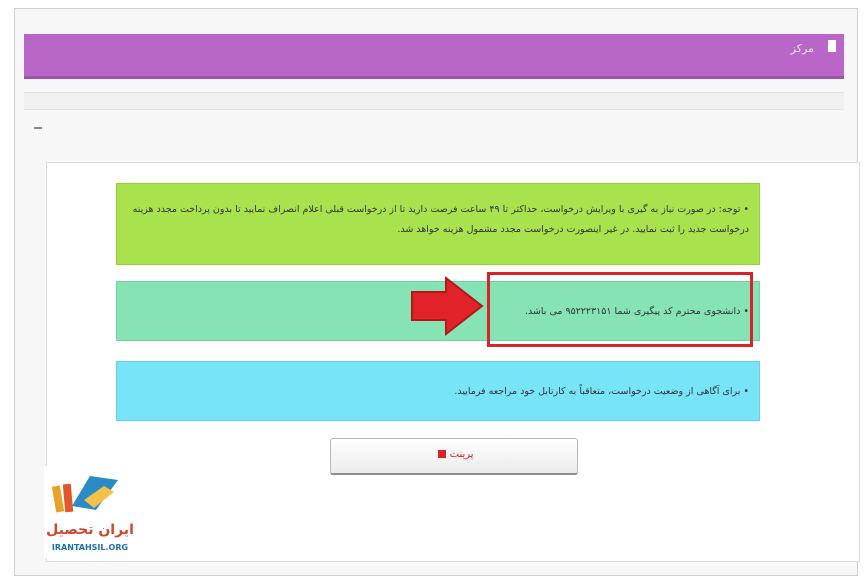  What do you see at coordinates (447, 306) in the screenshot?
I see `red-arrow-icon` at bounding box center [447, 306].